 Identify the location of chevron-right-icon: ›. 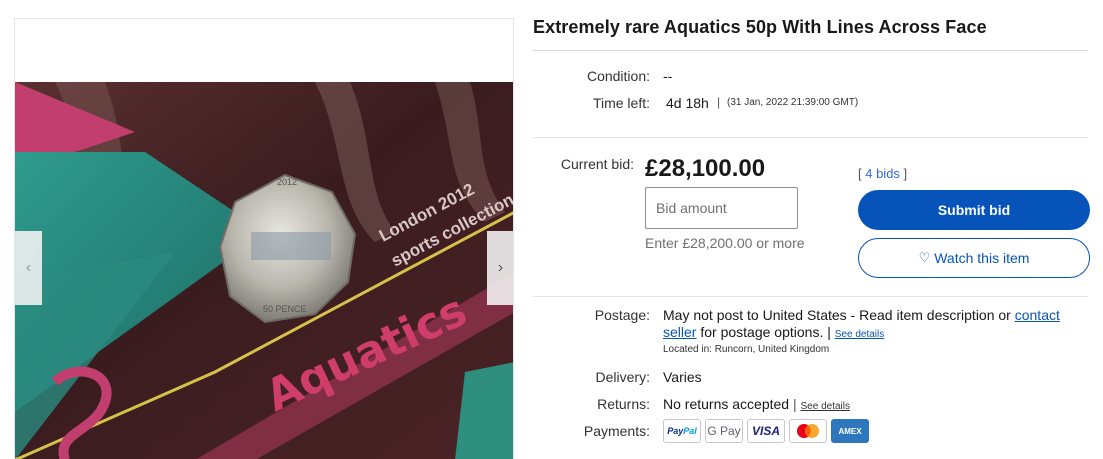
(500, 267).